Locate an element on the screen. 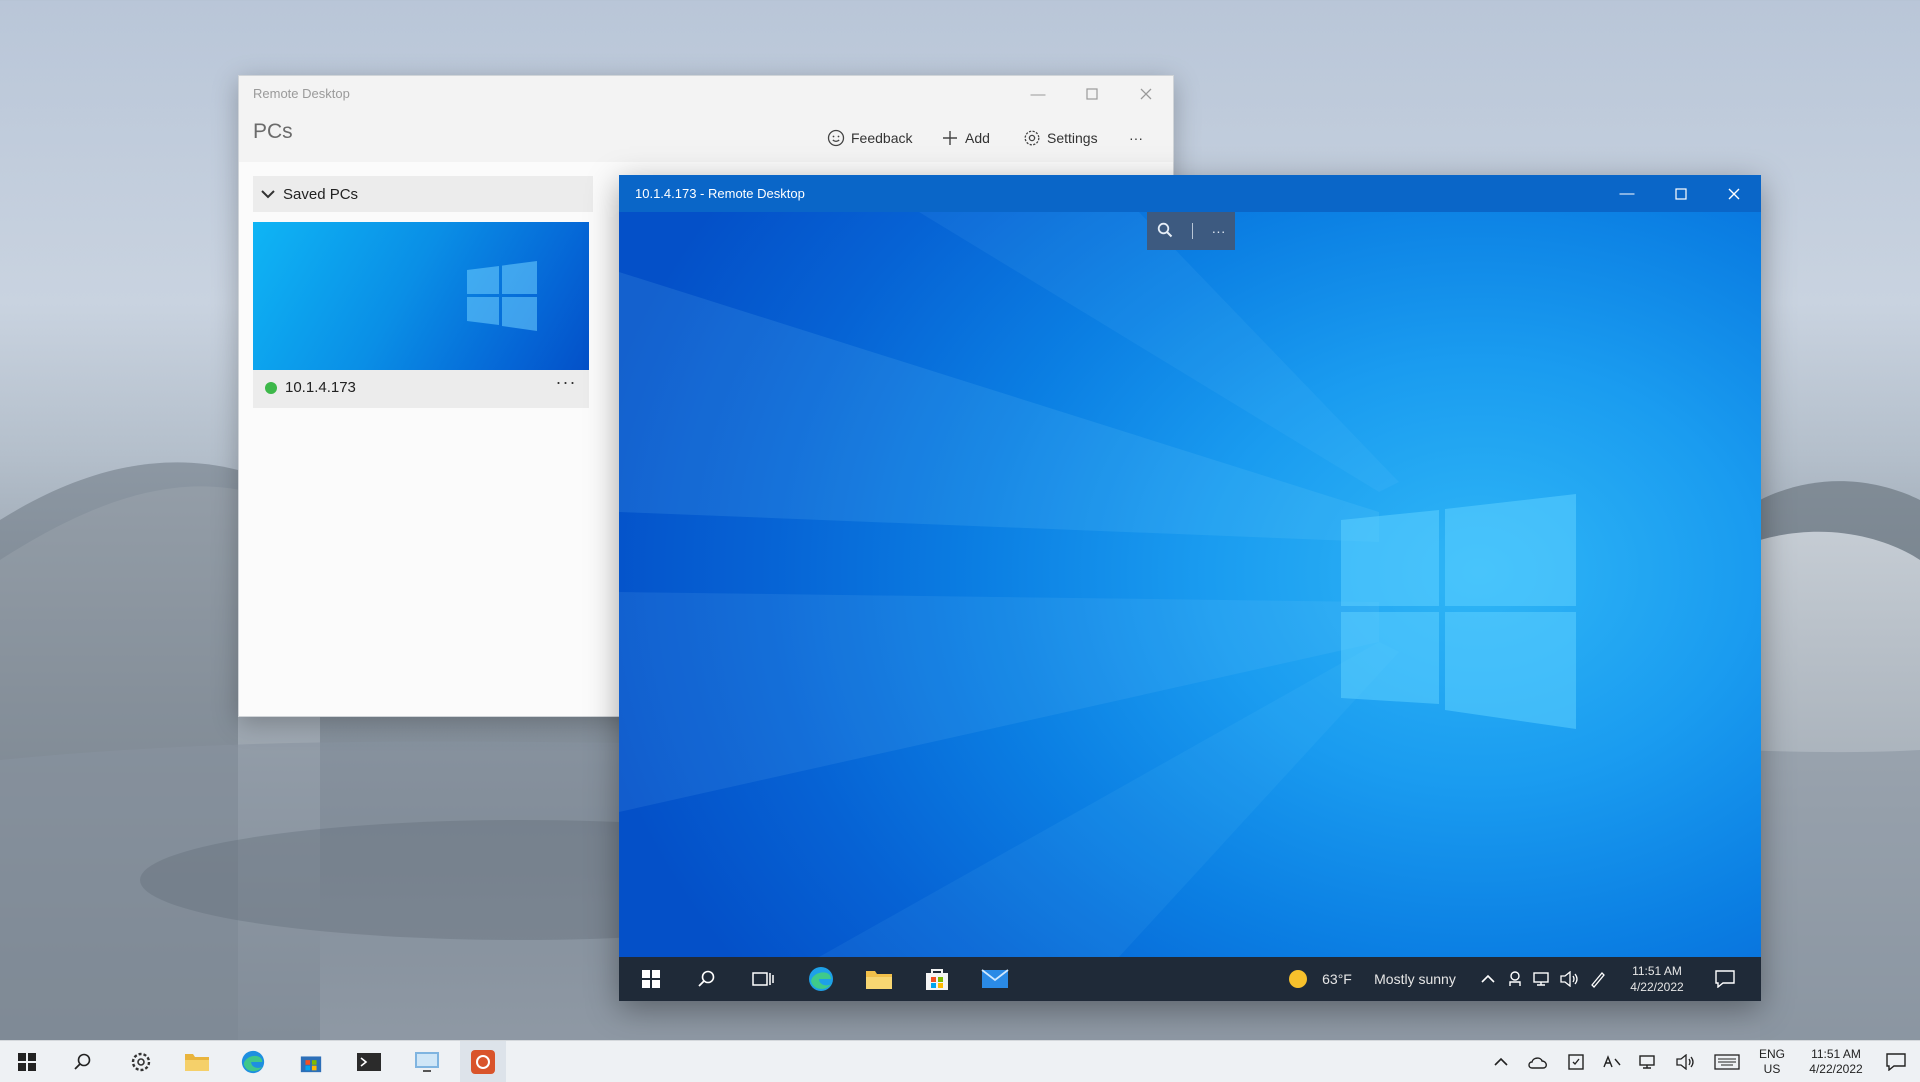 This screenshot has width=1920, height=1082. sun-icon is located at coordinates (1298, 979).